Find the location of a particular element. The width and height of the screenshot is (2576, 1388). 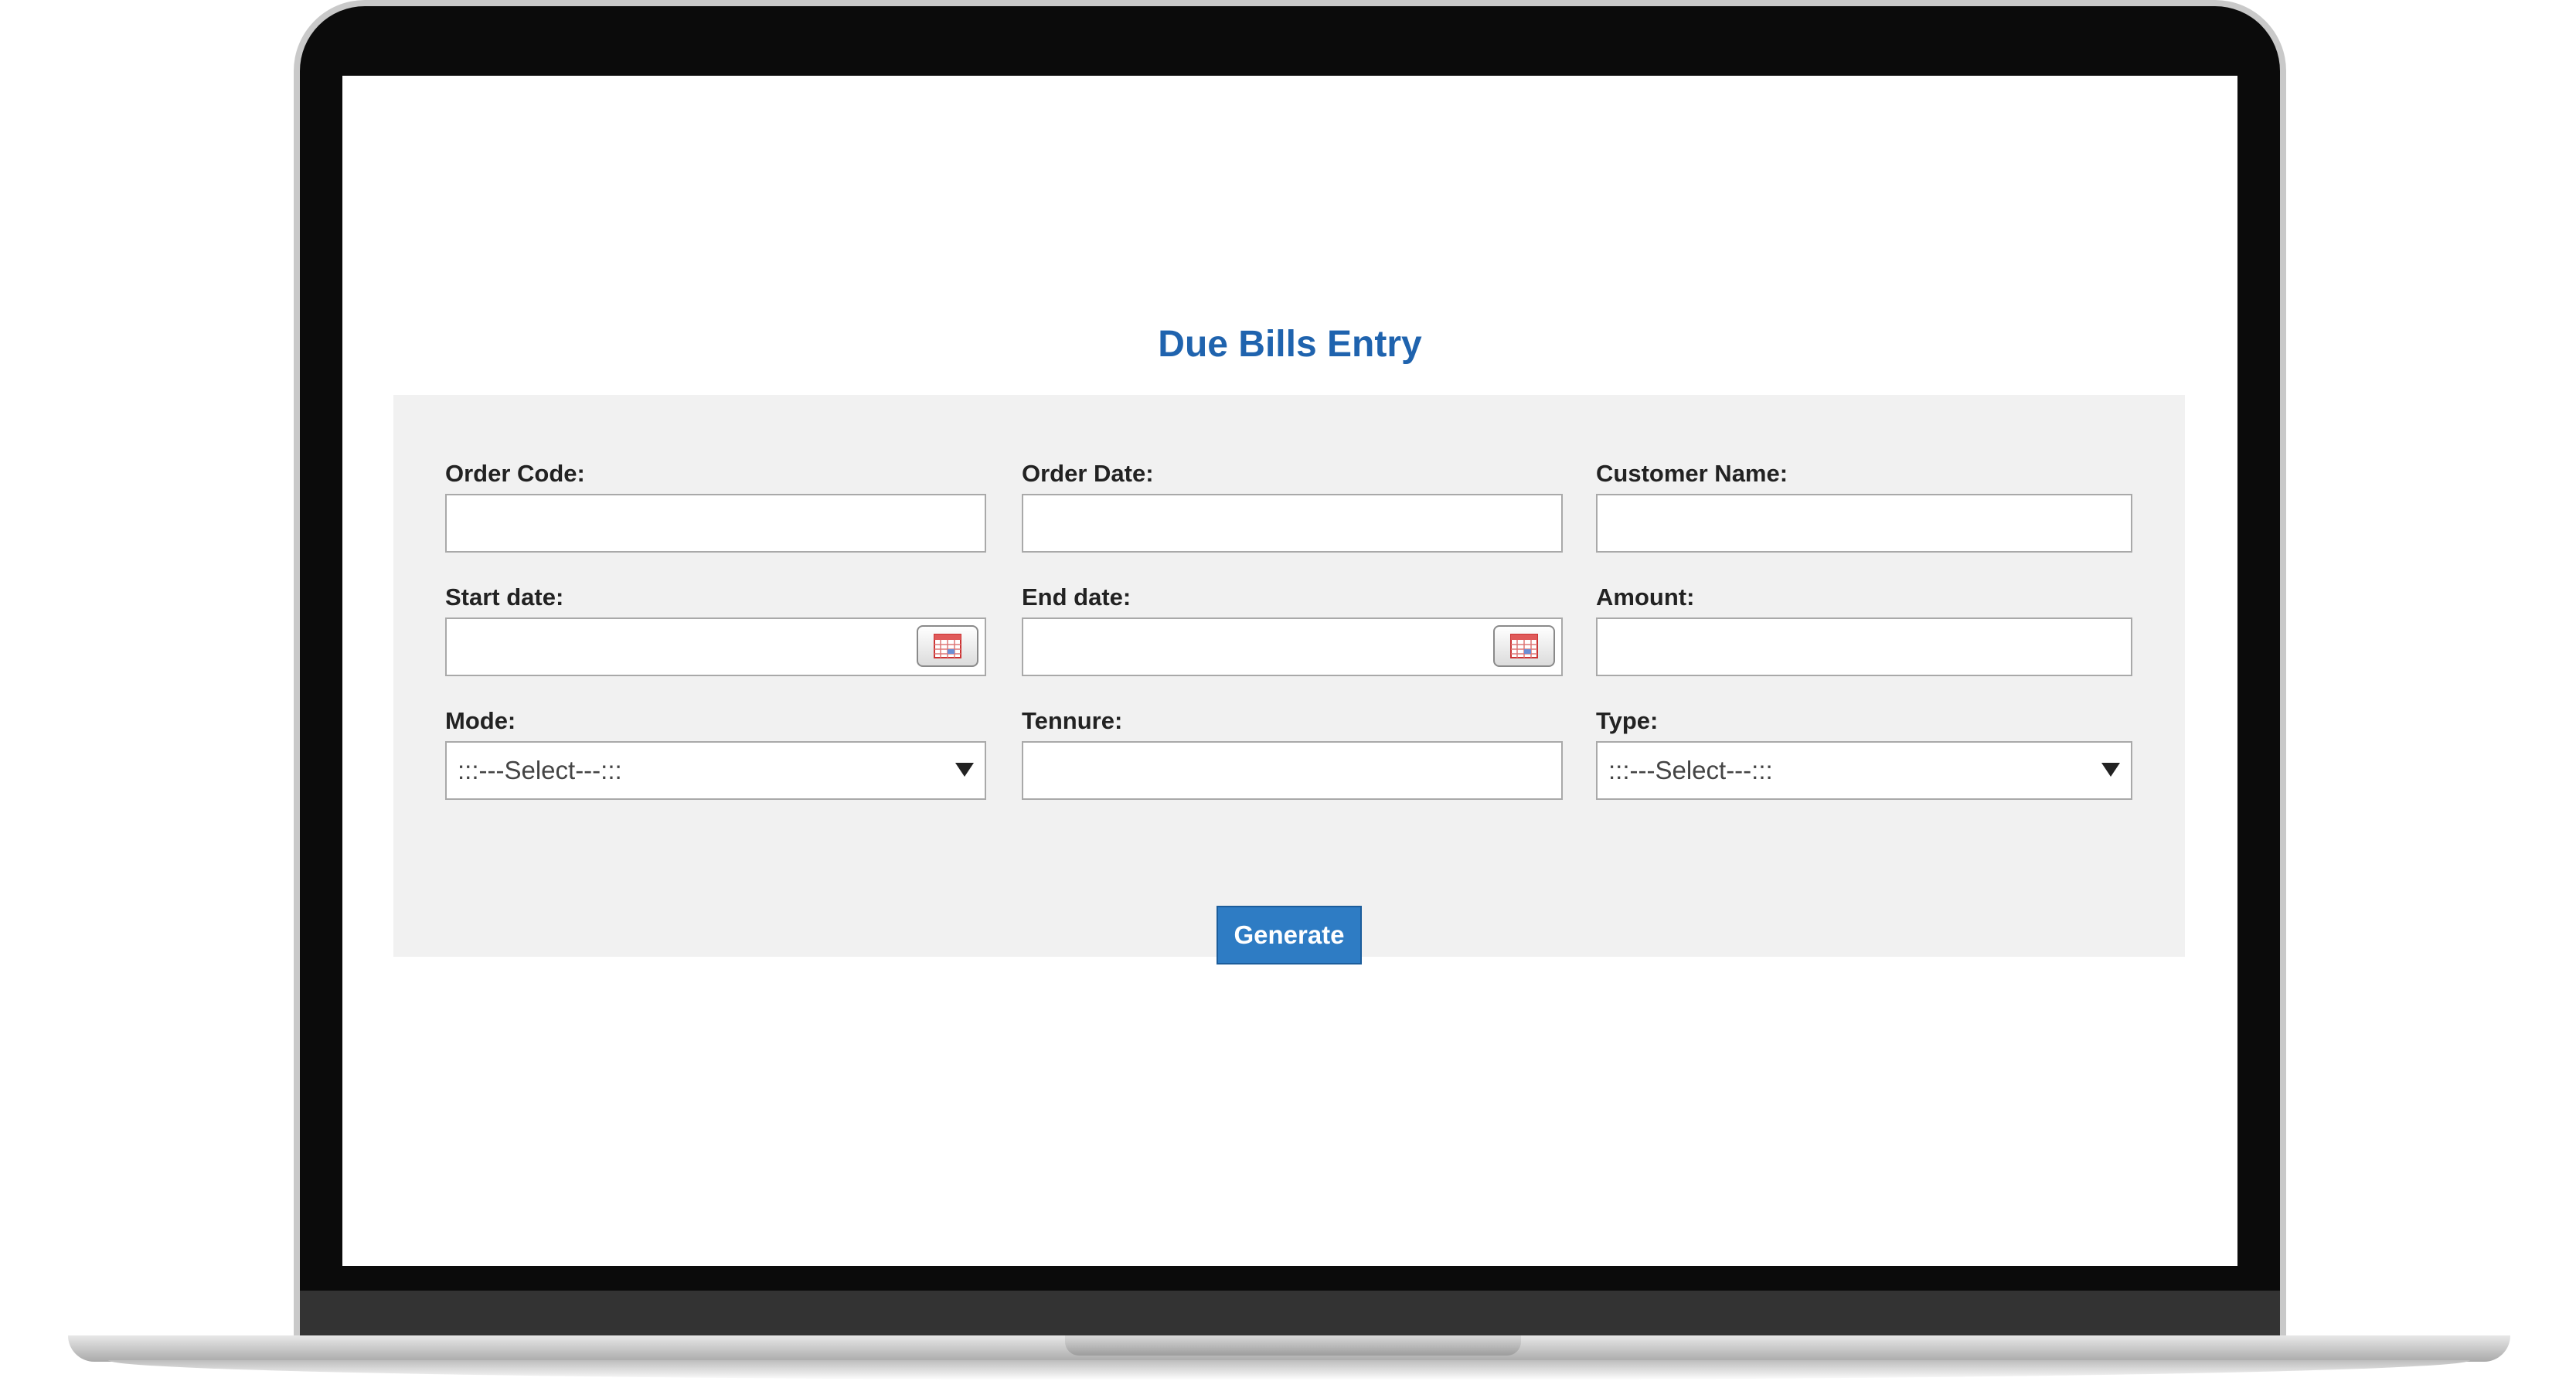

type-select: :::---Select---::: is located at coordinates (1864, 770).